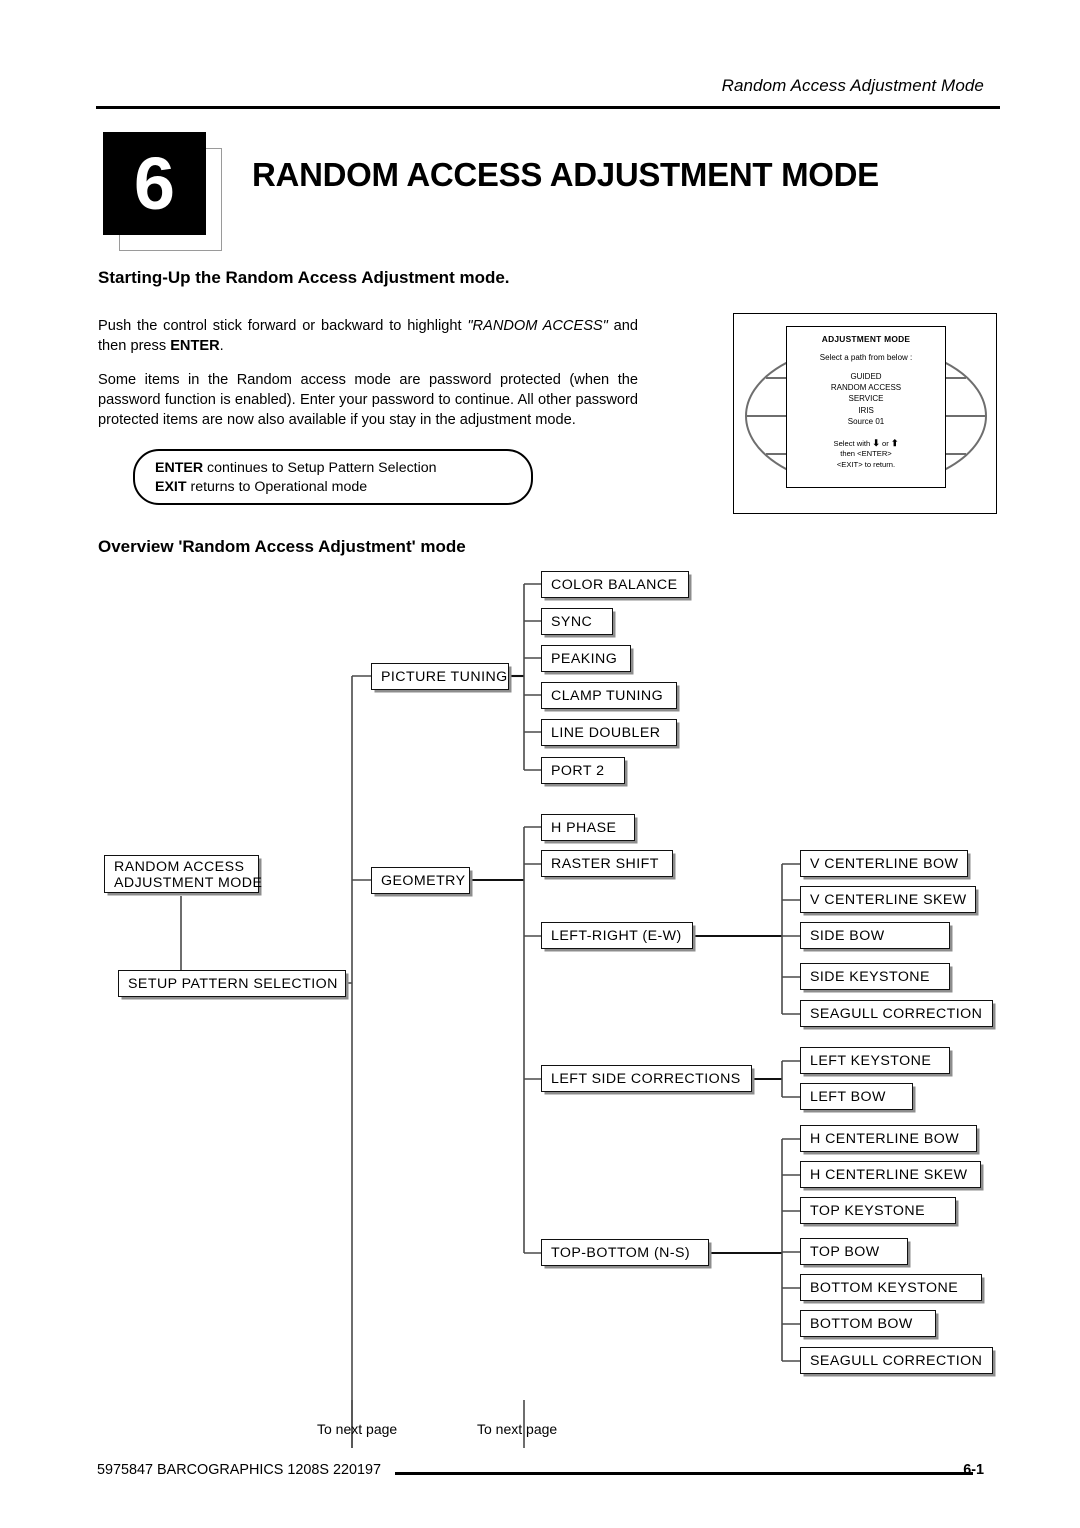 This screenshot has height=1528, width=1080. I want to click on node-top-bottom-ns: TOP-BOTTOM (N-S), so click(625, 1252).